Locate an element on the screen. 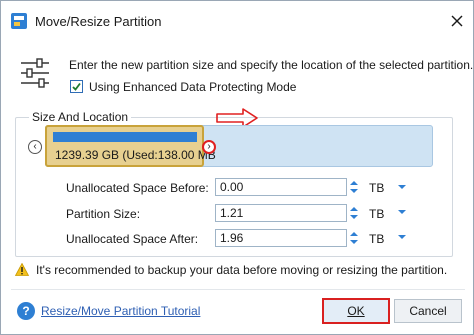 Image resolution: width=474 pixels, height=335 pixels. partition-size-label-text: Partition Size: is located at coordinates (103, 214).